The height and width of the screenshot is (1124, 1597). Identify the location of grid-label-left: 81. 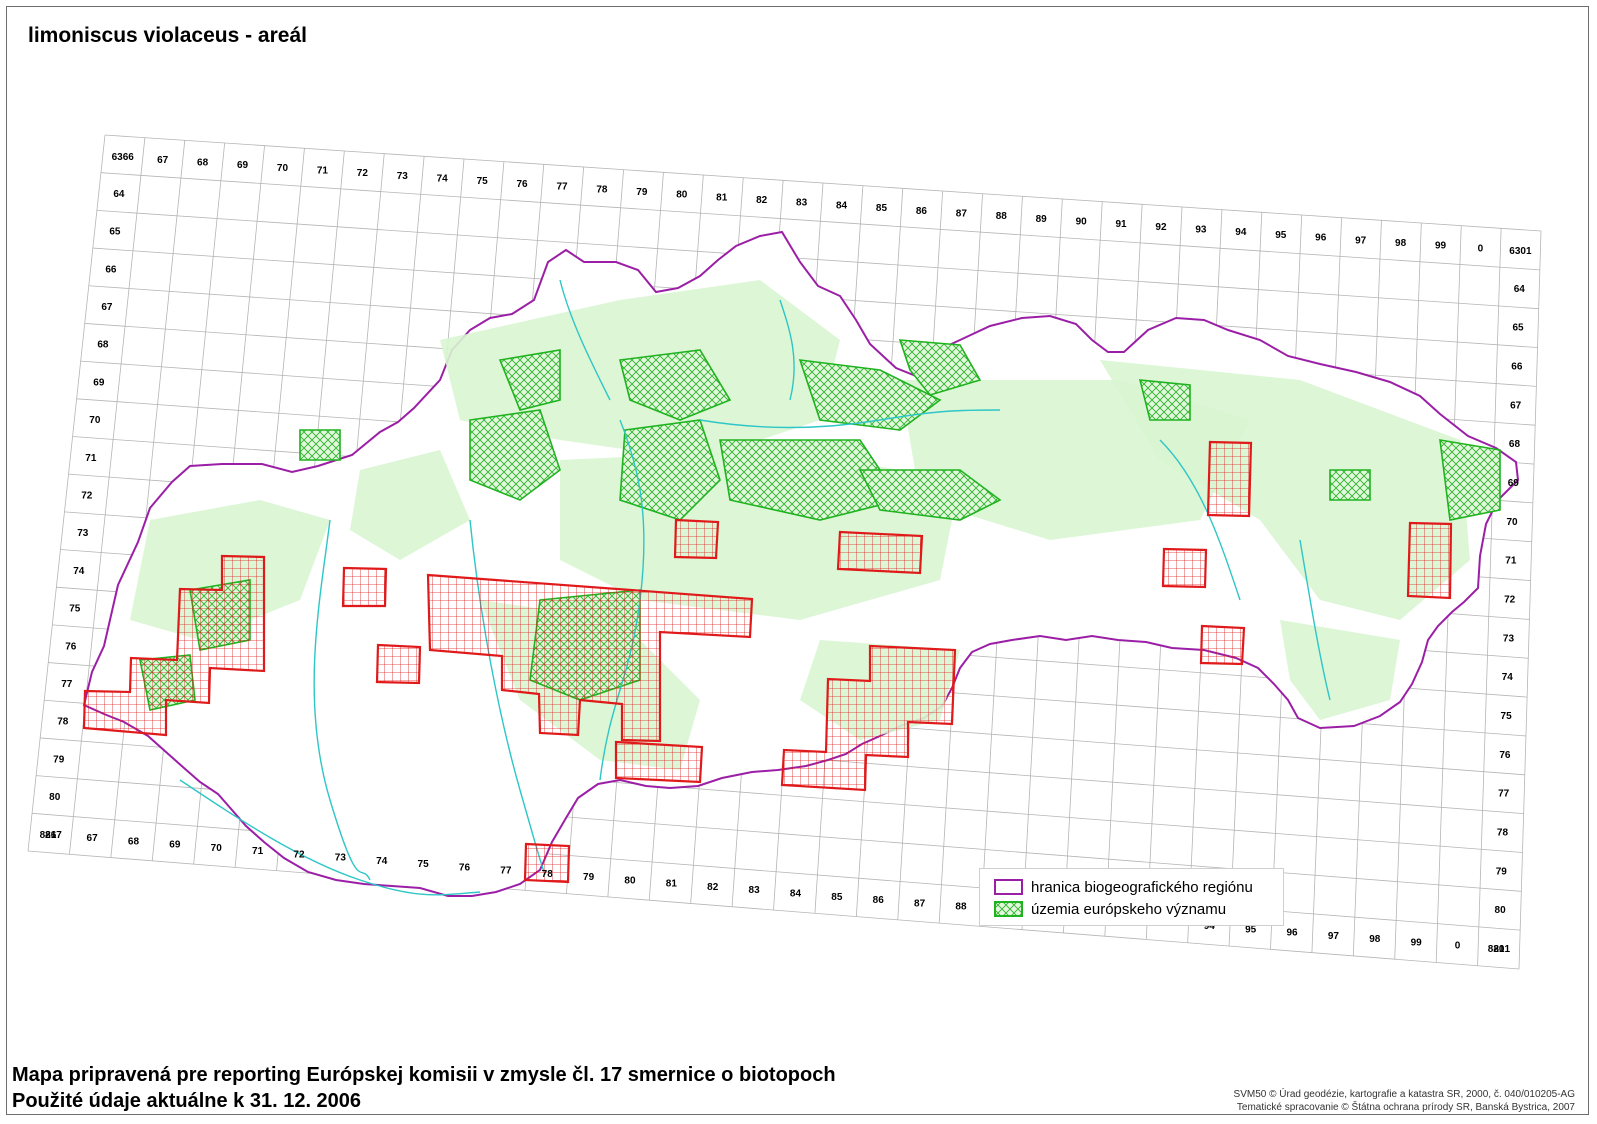
(51, 835).